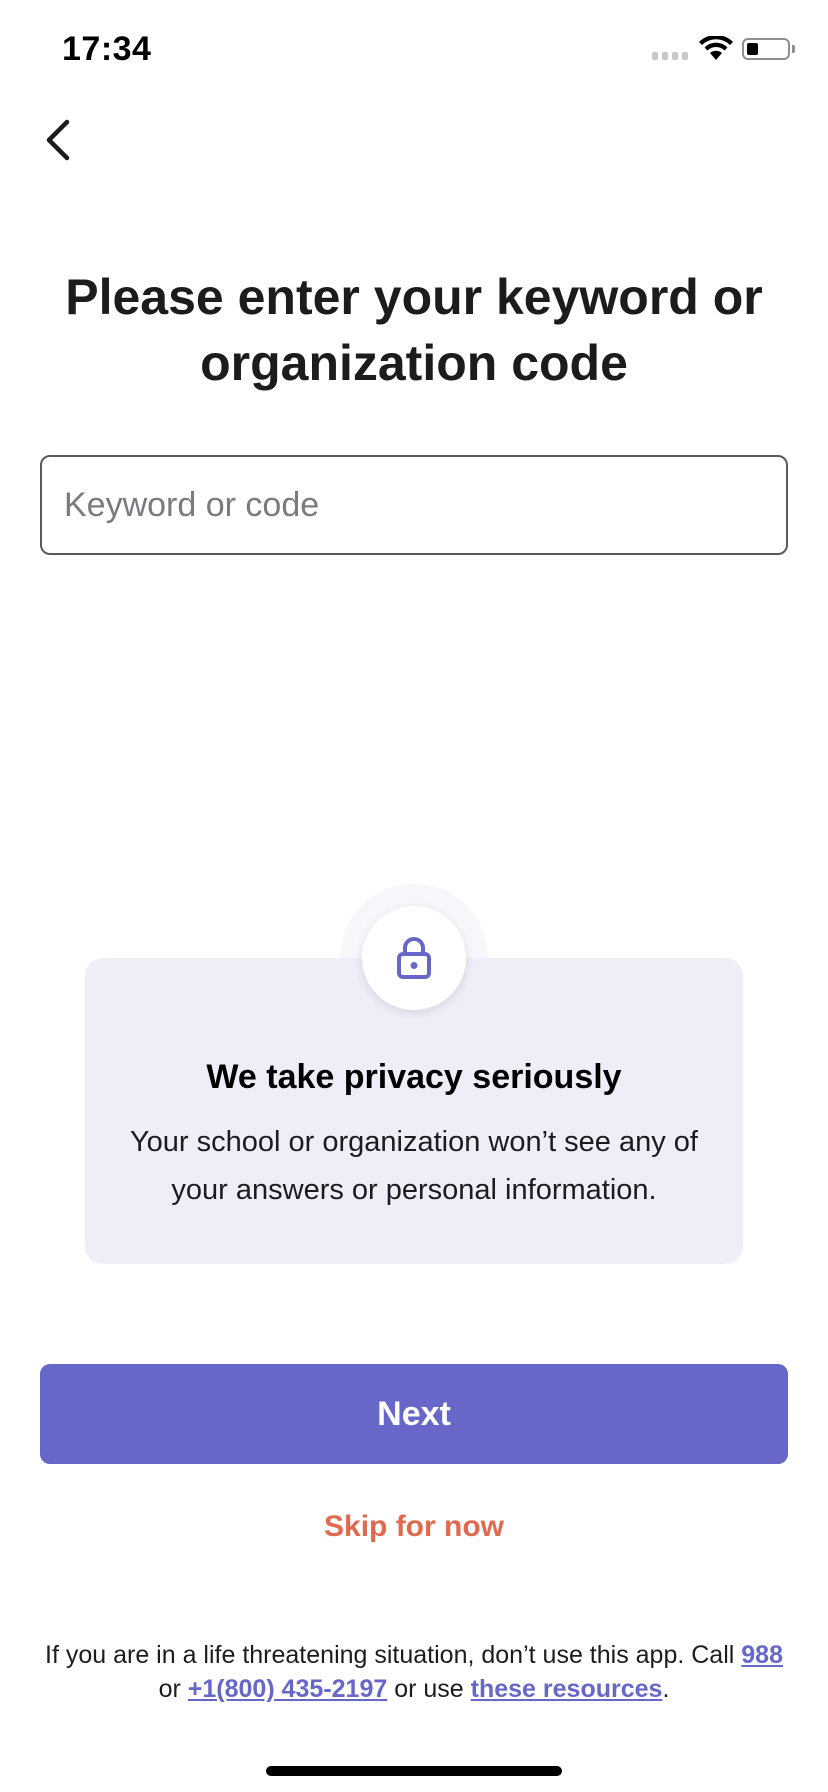 This screenshot has height=1792, width=828. Describe the element at coordinates (414, 1077) in the screenshot. I see `privacy-title: We take privacy seriously` at that location.